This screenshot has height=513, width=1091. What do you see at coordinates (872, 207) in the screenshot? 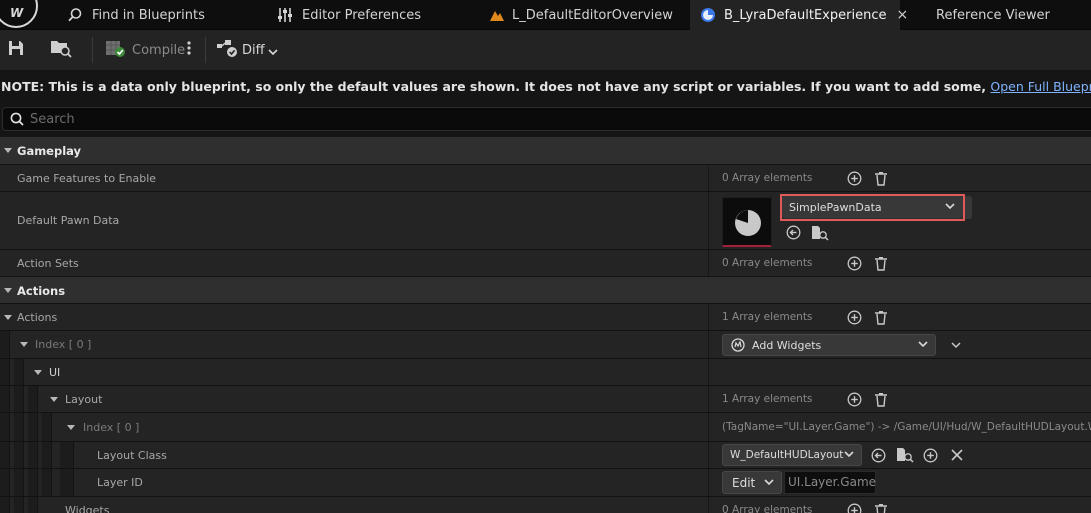
I see `default-pawn-data-combo: SimplePawnData` at bounding box center [872, 207].